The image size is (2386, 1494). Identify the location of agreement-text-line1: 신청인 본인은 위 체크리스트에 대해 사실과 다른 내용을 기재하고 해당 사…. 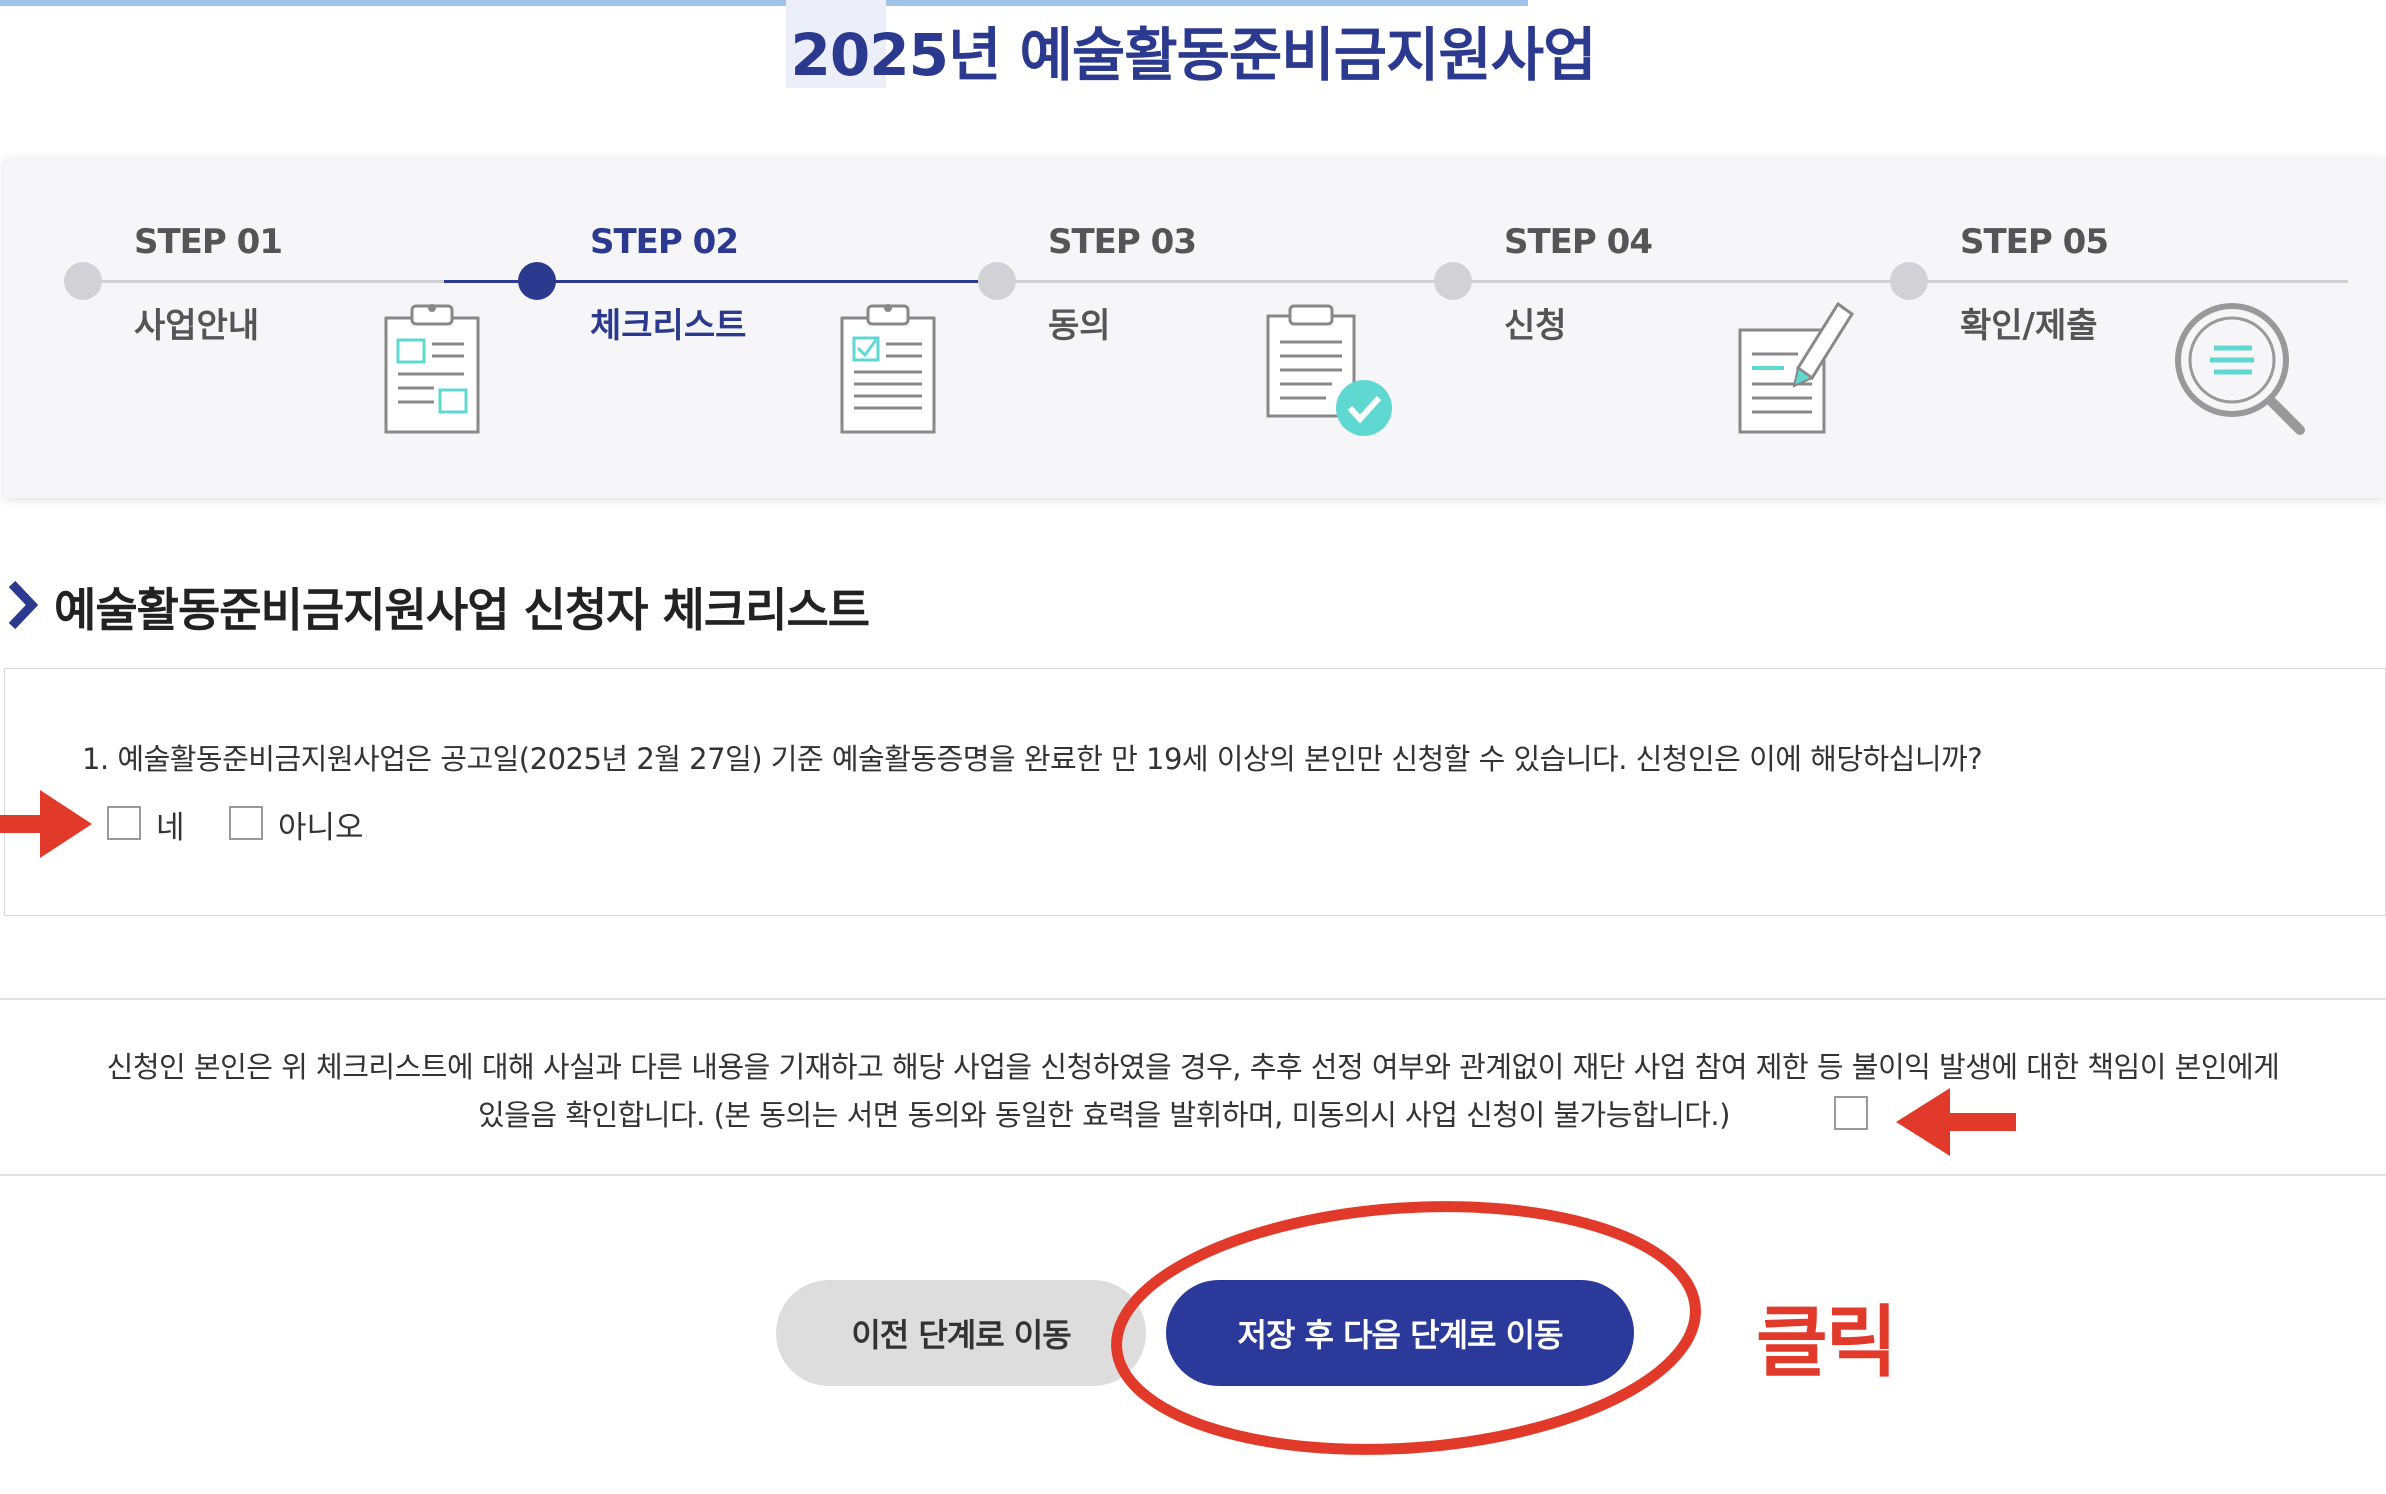
(1193, 1067).